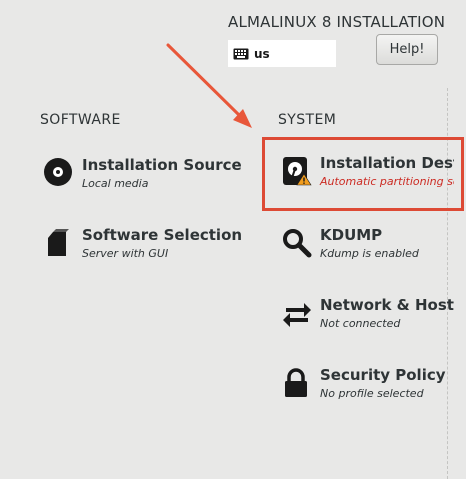 This screenshot has height=479, width=466. Describe the element at coordinates (372, 393) in the screenshot. I see `spoke-status: No profile selected` at that location.